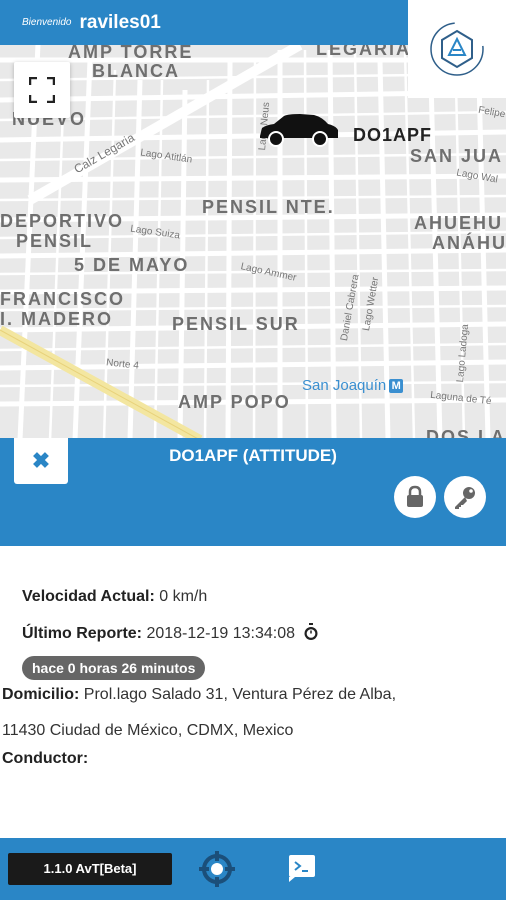  I want to click on lock-icon, so click(415, 496).